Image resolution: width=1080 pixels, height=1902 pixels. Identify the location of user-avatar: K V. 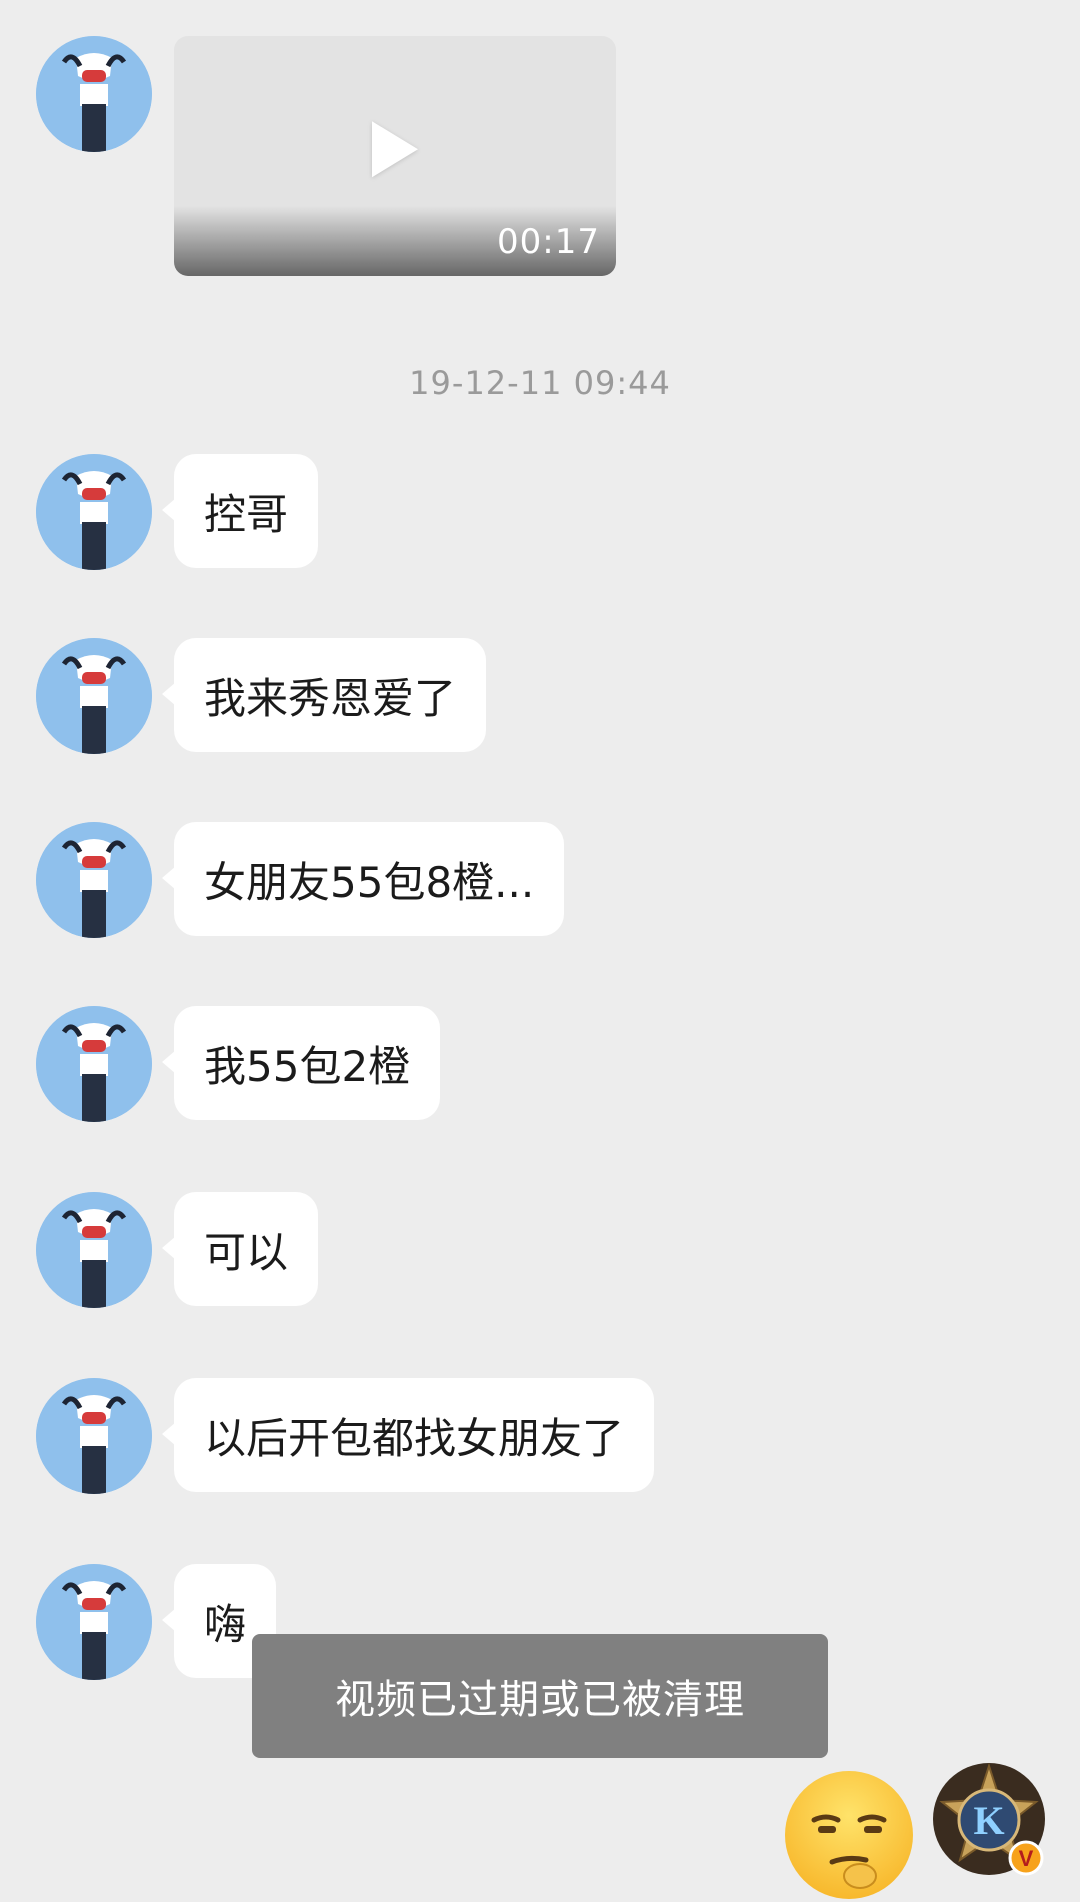
(989, 1819).